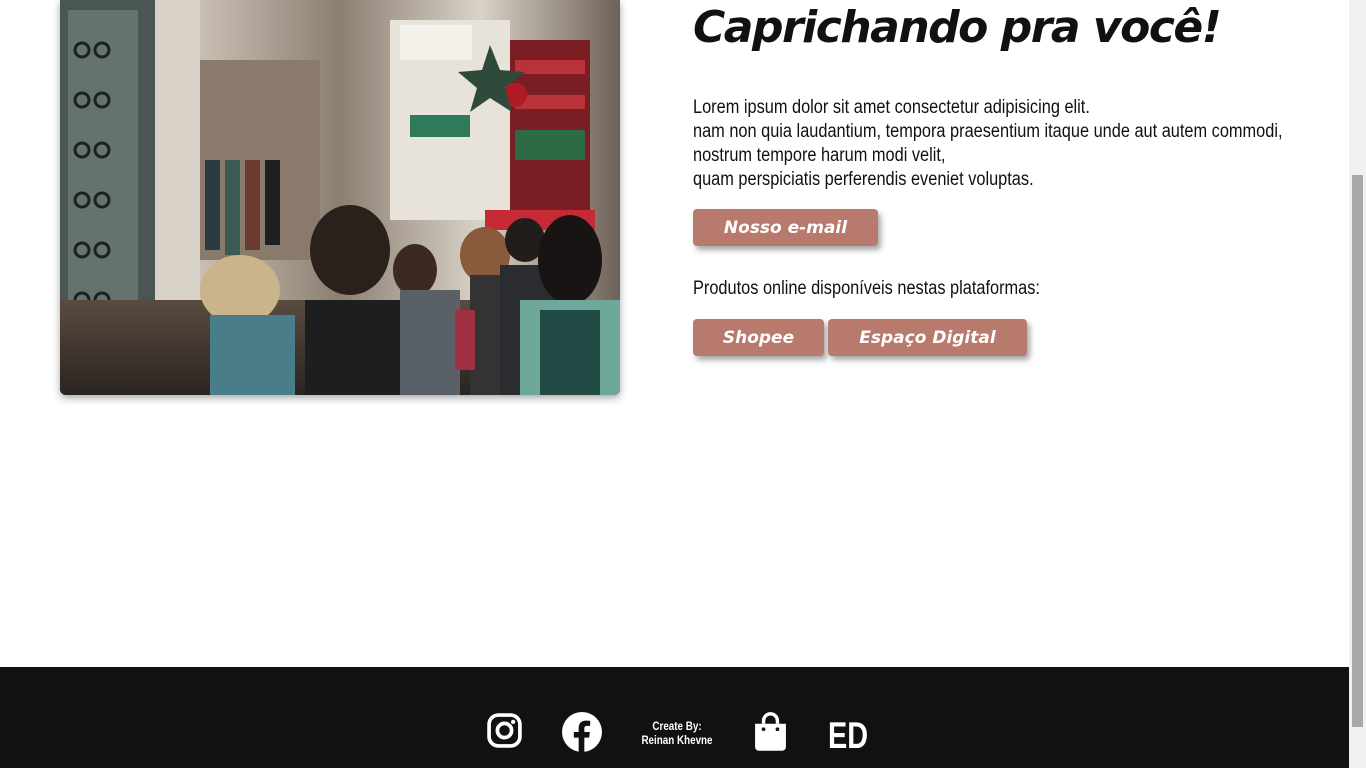 This screenshot has height=768, width=1366. Describe the element at coordinates (1357, 451) in the screenshot. I see `scrollbar-thumb` at that location.